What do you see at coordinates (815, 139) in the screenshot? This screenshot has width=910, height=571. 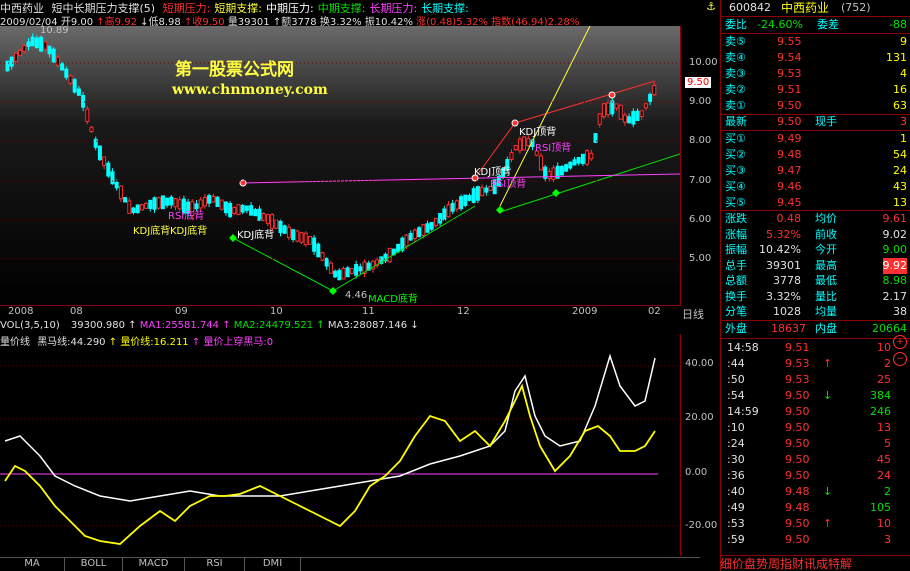 I see `bid-level: 买① 9.49 1` at bounding box center [815, 139].